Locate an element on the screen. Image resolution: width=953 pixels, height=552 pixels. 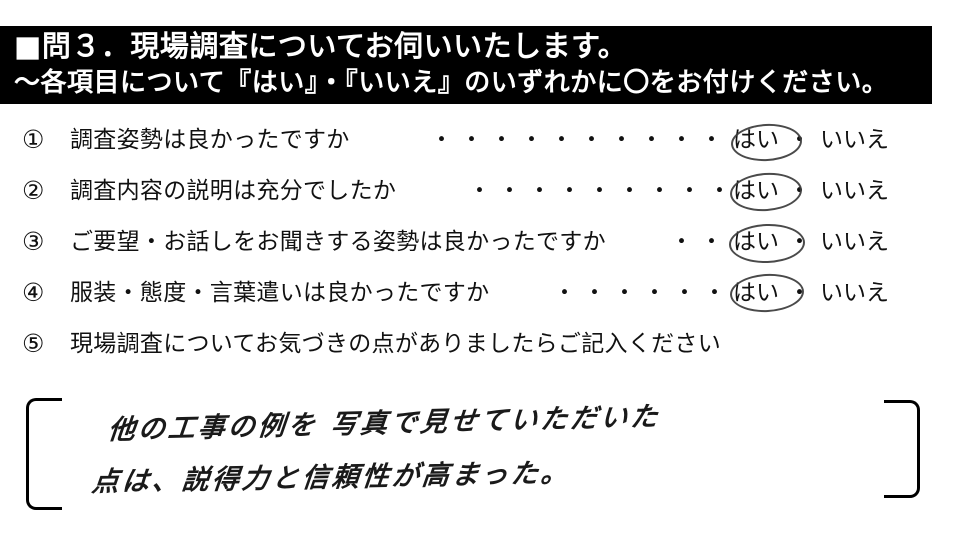
answer-yes-3: はい is located at coordinates (756, 242).